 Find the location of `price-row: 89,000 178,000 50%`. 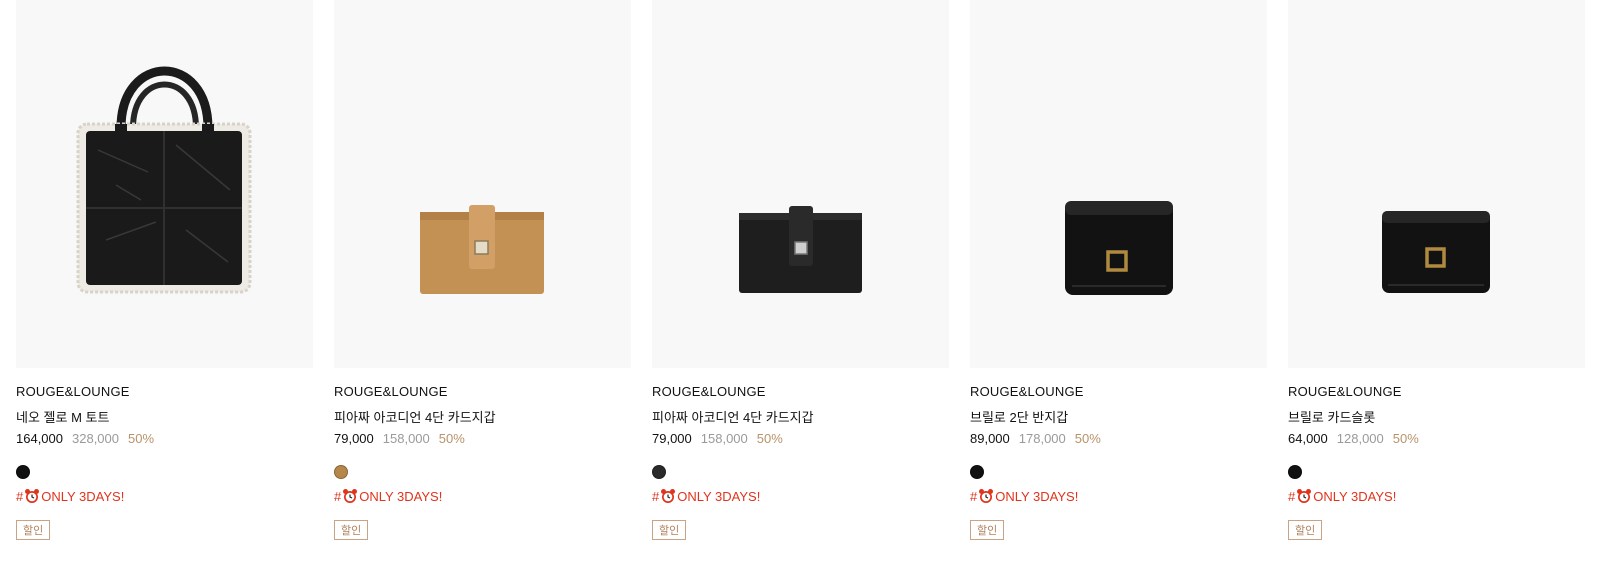

price-row: 89,000 178,000 50% is located at coordinates (1035, 438).